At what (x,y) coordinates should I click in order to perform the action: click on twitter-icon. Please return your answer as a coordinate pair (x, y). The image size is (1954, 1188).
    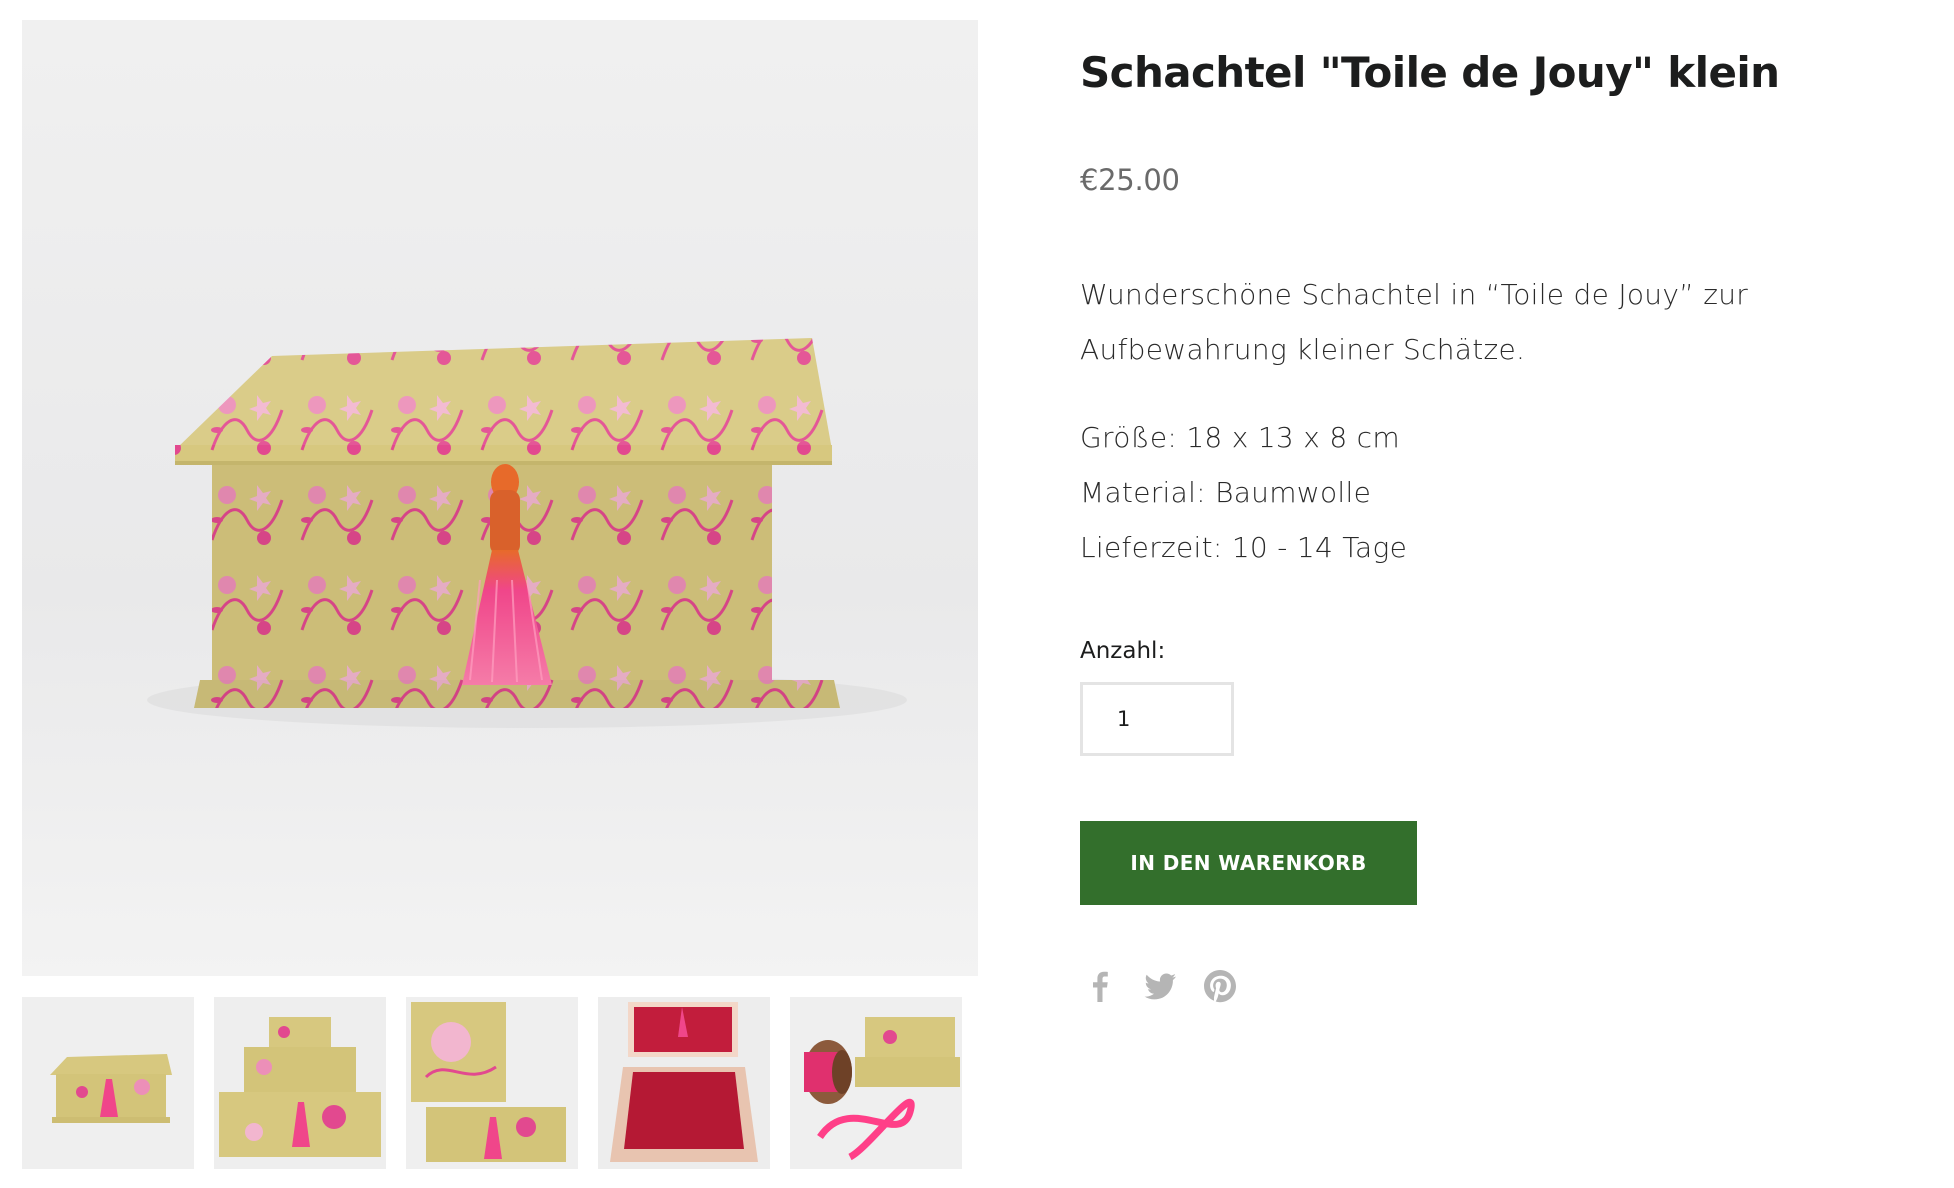
    Looking at the image, I should click on (1160, 986).